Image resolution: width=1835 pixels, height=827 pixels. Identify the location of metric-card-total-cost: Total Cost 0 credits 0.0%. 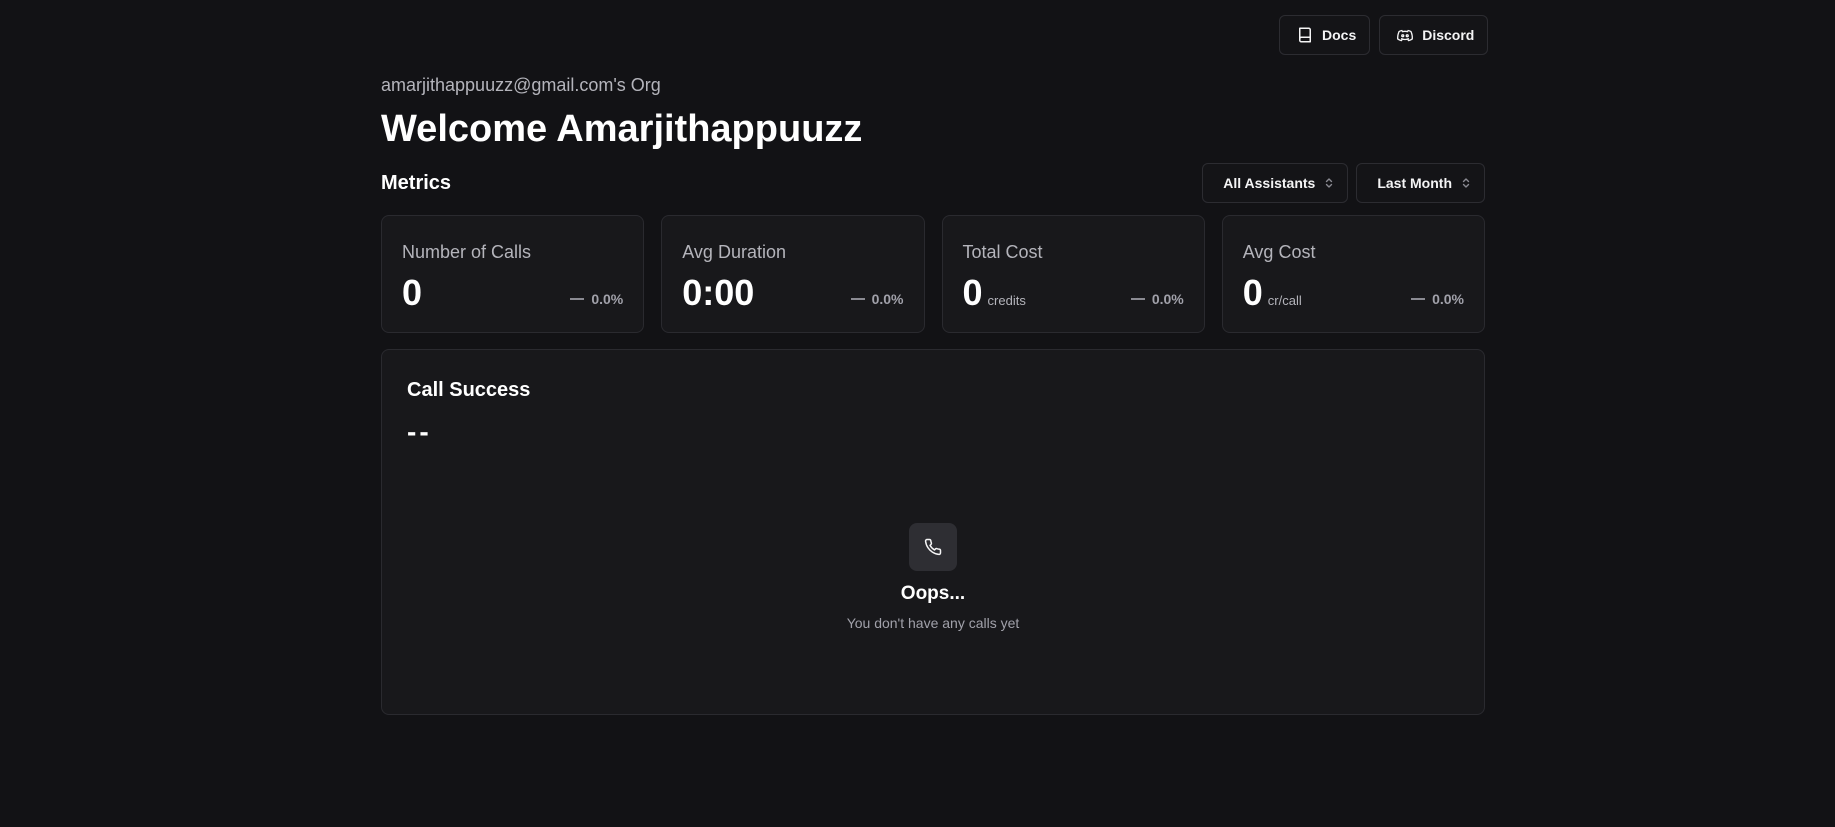
(1073, 274).